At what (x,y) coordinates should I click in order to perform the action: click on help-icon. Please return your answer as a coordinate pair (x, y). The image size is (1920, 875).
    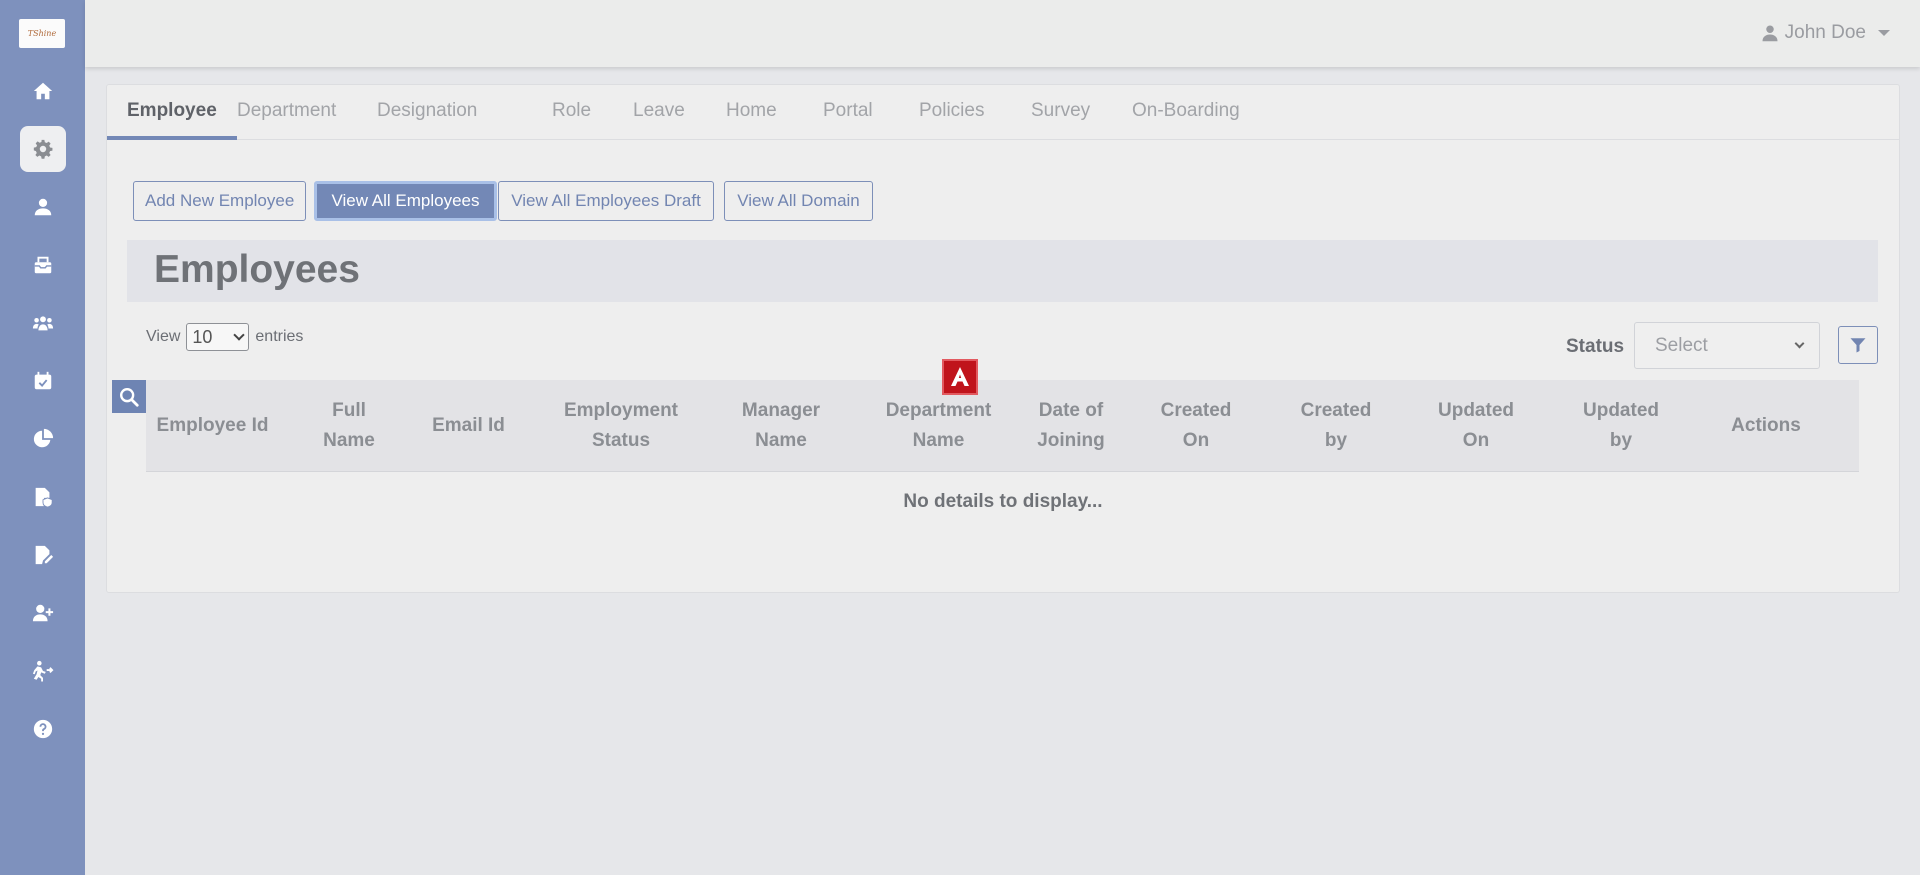
    Looking at the image, I should click on (43, 729).